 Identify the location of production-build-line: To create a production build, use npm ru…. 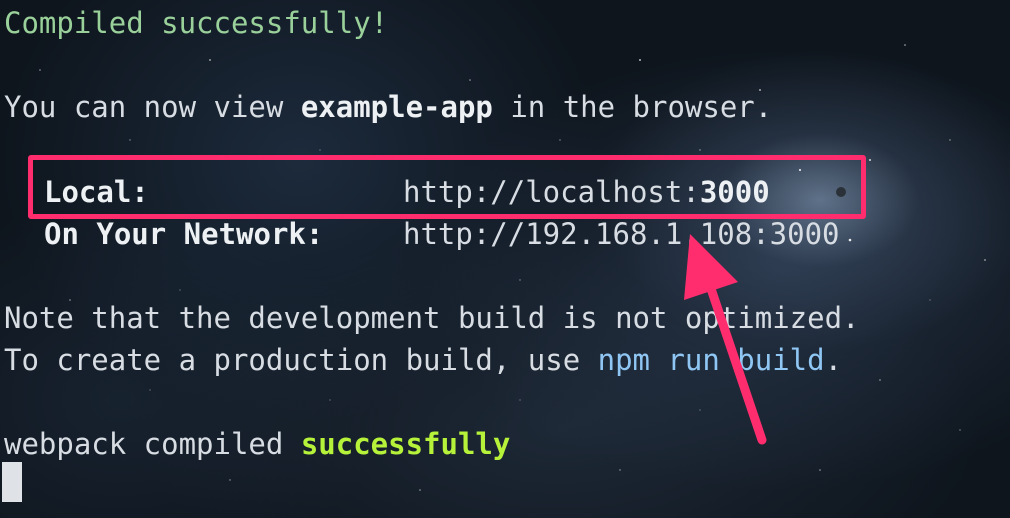
(423, 360).